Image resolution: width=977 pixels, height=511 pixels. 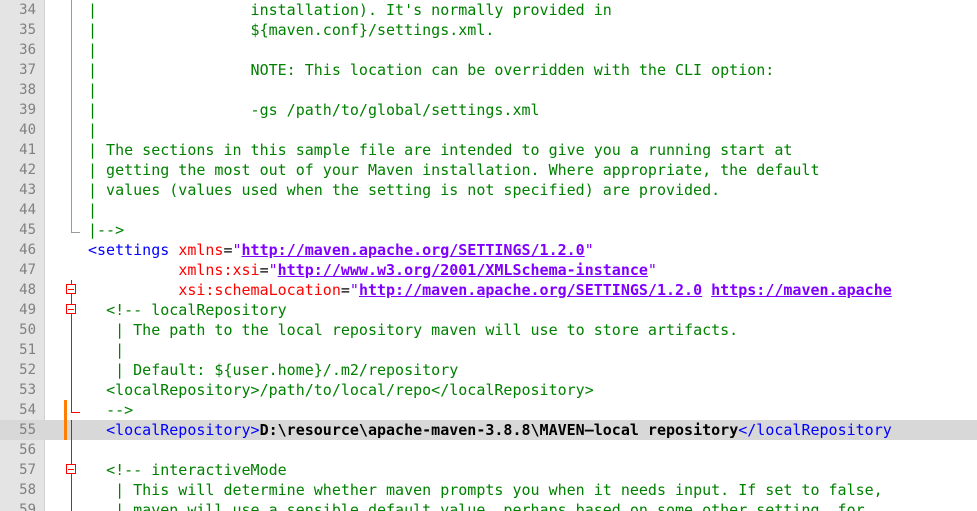 I want to click on line-number: 42, so click(x=27, y=170).